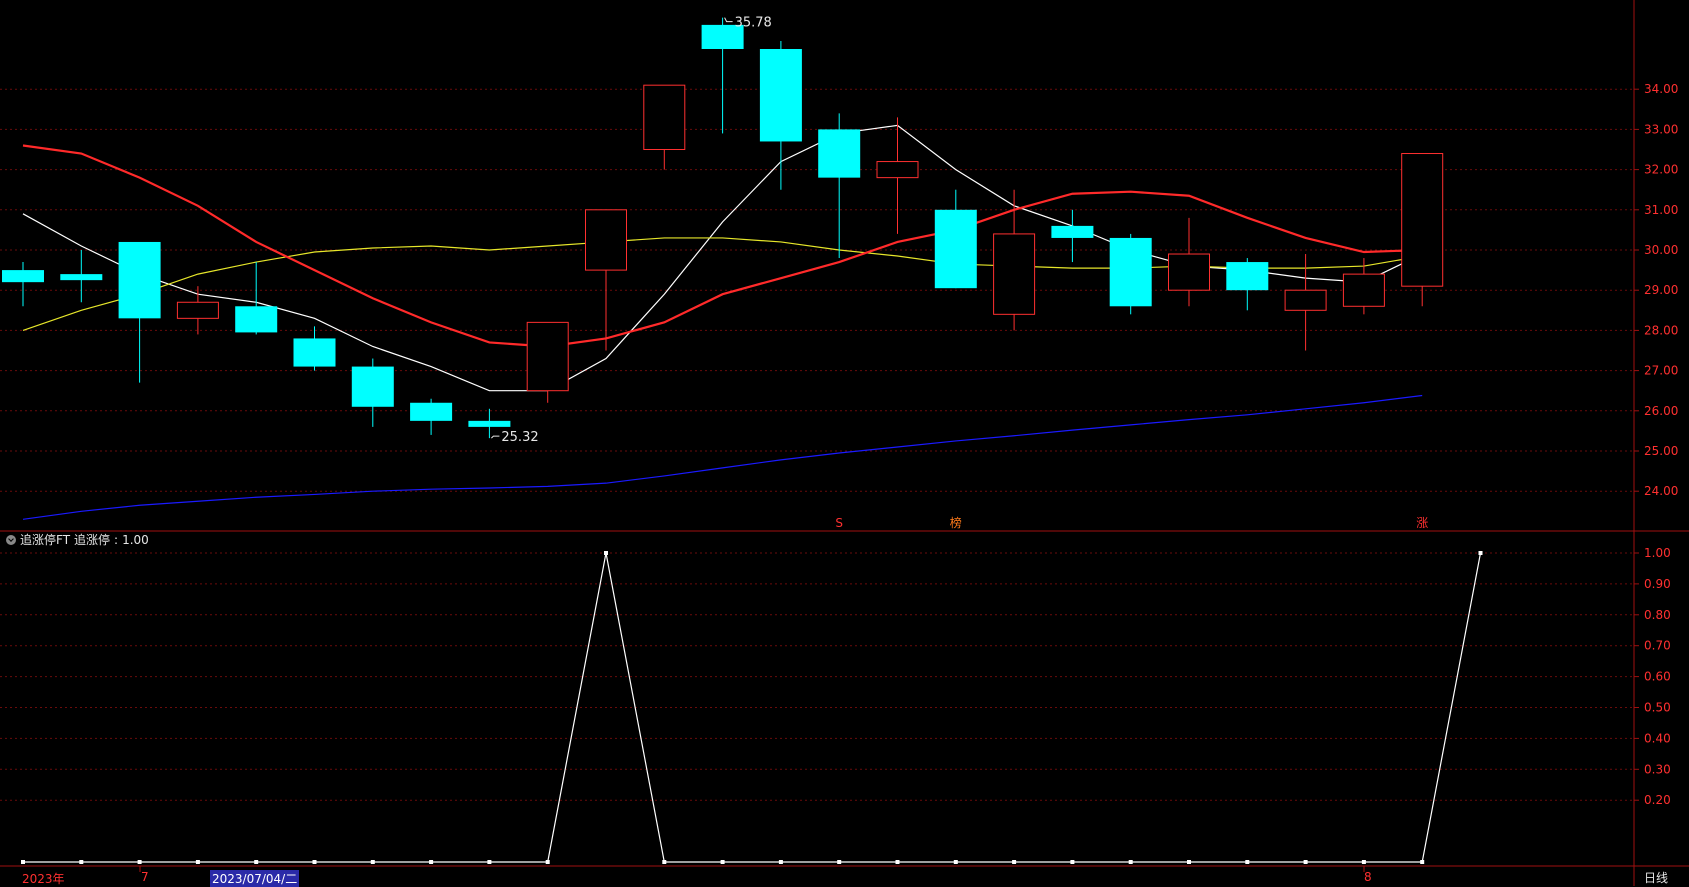 The width and height of the screenshot is (1689, 887). Describe the element at coordinates (1657, 615) in the screenshot. I see `indicator-tick-label: 0.80` at that location.